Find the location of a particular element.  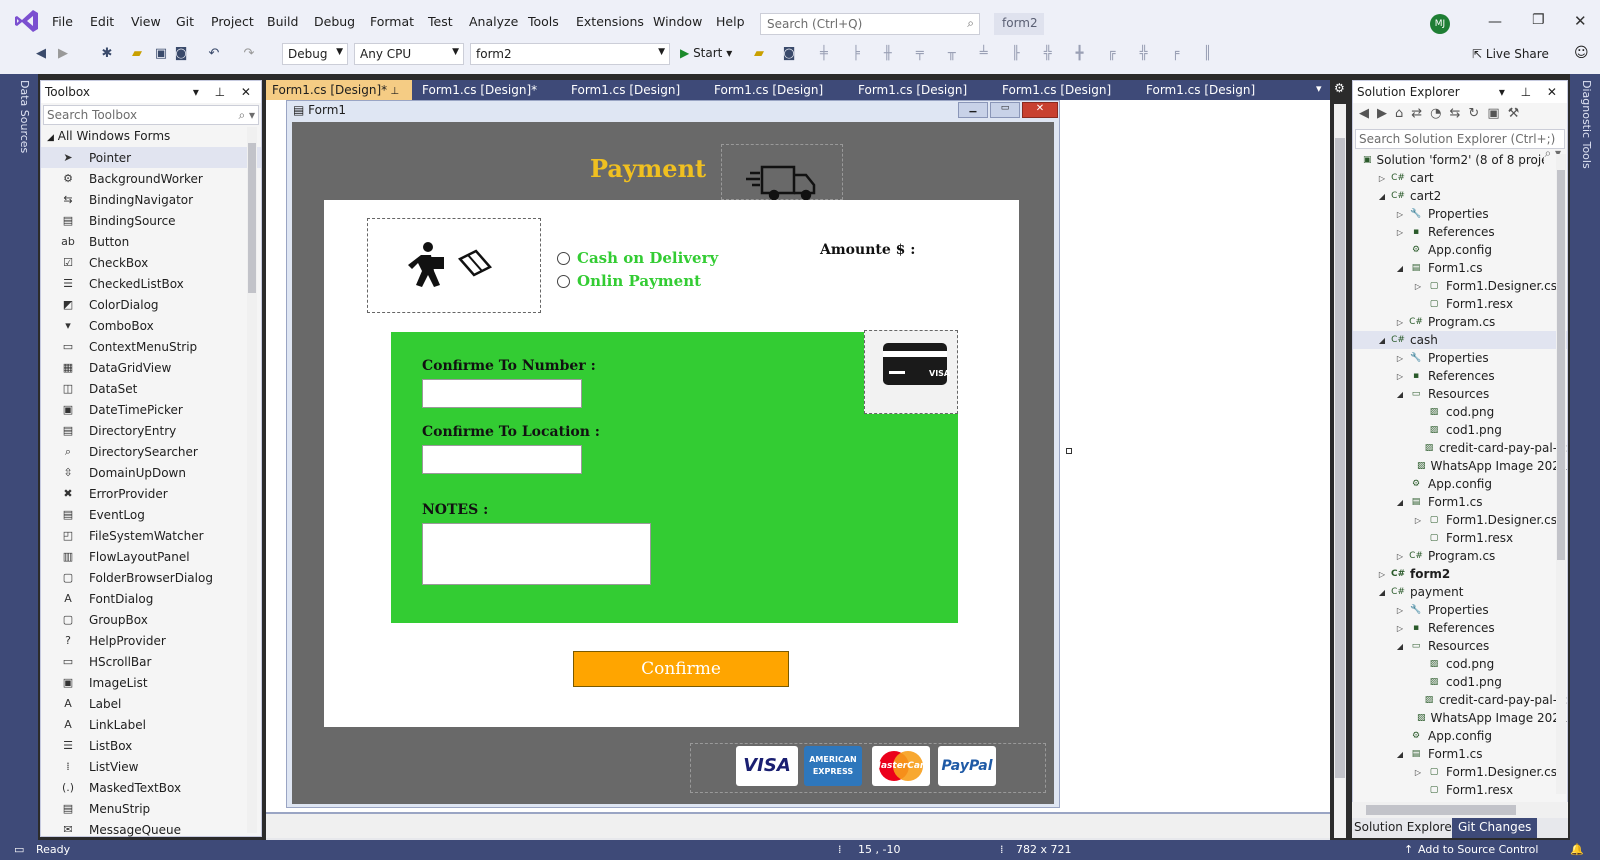

solution-item-whatsapp-image-2021: ▨ WhatsApp Image 2021 is located at coordinates (1460, 718).